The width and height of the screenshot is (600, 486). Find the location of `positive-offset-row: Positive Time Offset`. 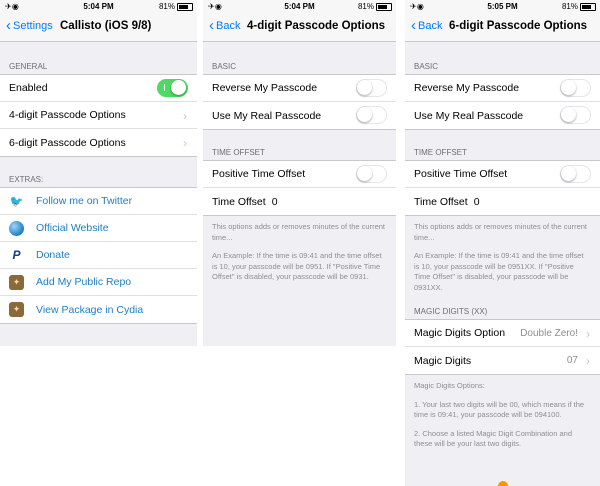

positive-offset-row: Positive Time Offset is located at coordinates (502, 174).